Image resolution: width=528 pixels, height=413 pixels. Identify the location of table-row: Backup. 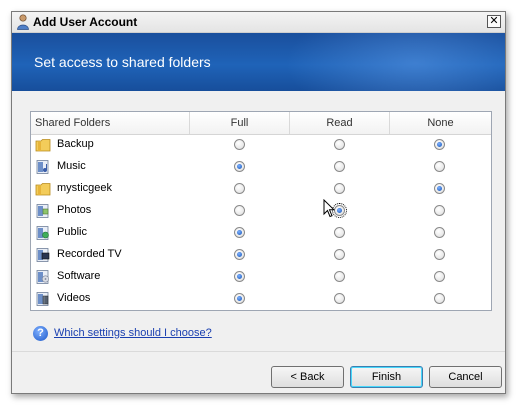
(261, 145).